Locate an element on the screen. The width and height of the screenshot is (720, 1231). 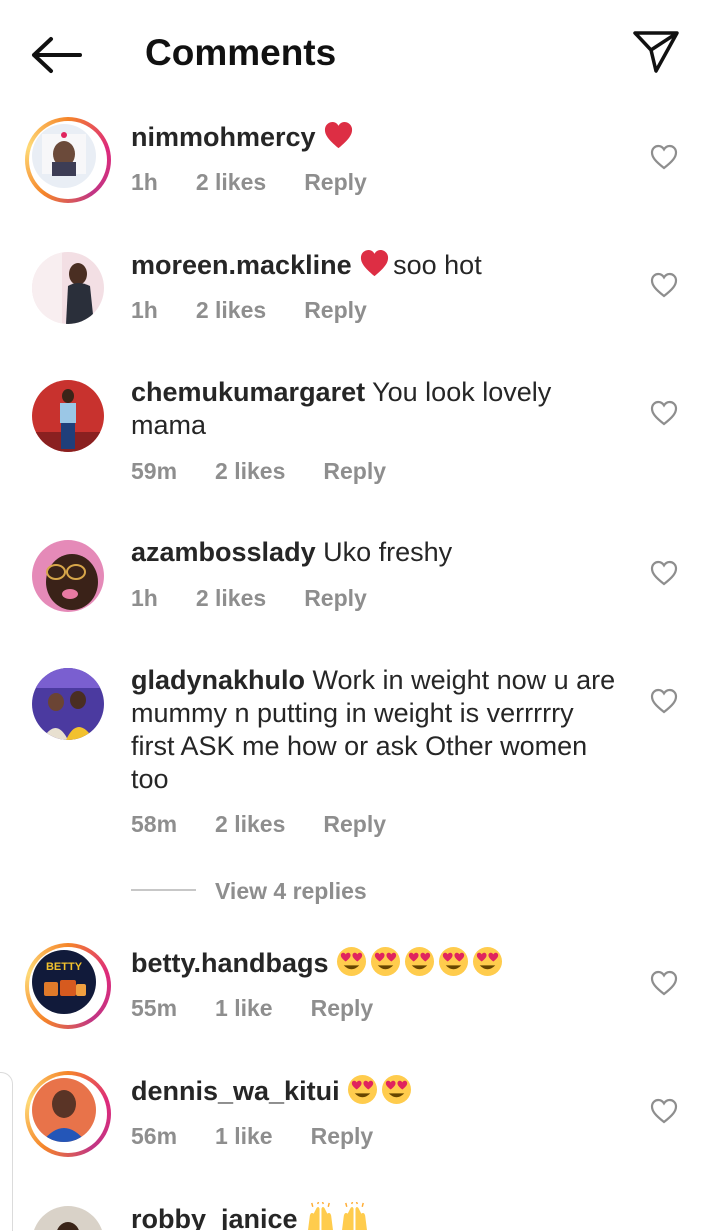
username: robby_janice is located at coordinates (214, 1217).